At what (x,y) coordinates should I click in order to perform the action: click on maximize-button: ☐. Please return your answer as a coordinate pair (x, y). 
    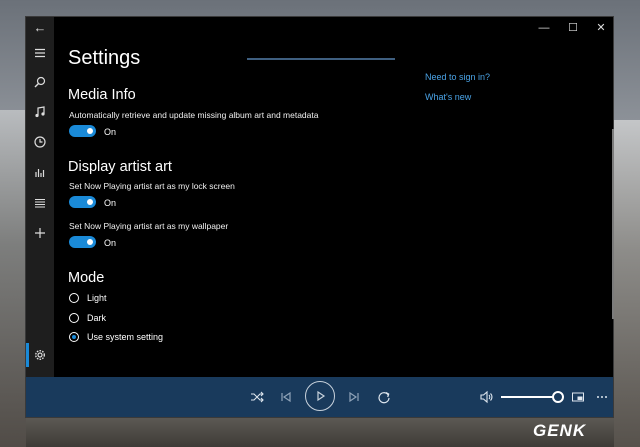
    Looking at the image, I should click on (573, 28).